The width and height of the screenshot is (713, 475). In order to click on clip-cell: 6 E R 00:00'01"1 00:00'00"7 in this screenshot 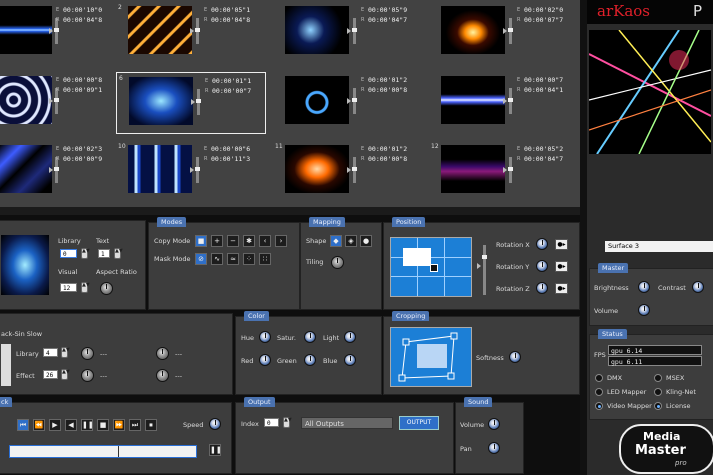, I will do `click(191, 103)`.